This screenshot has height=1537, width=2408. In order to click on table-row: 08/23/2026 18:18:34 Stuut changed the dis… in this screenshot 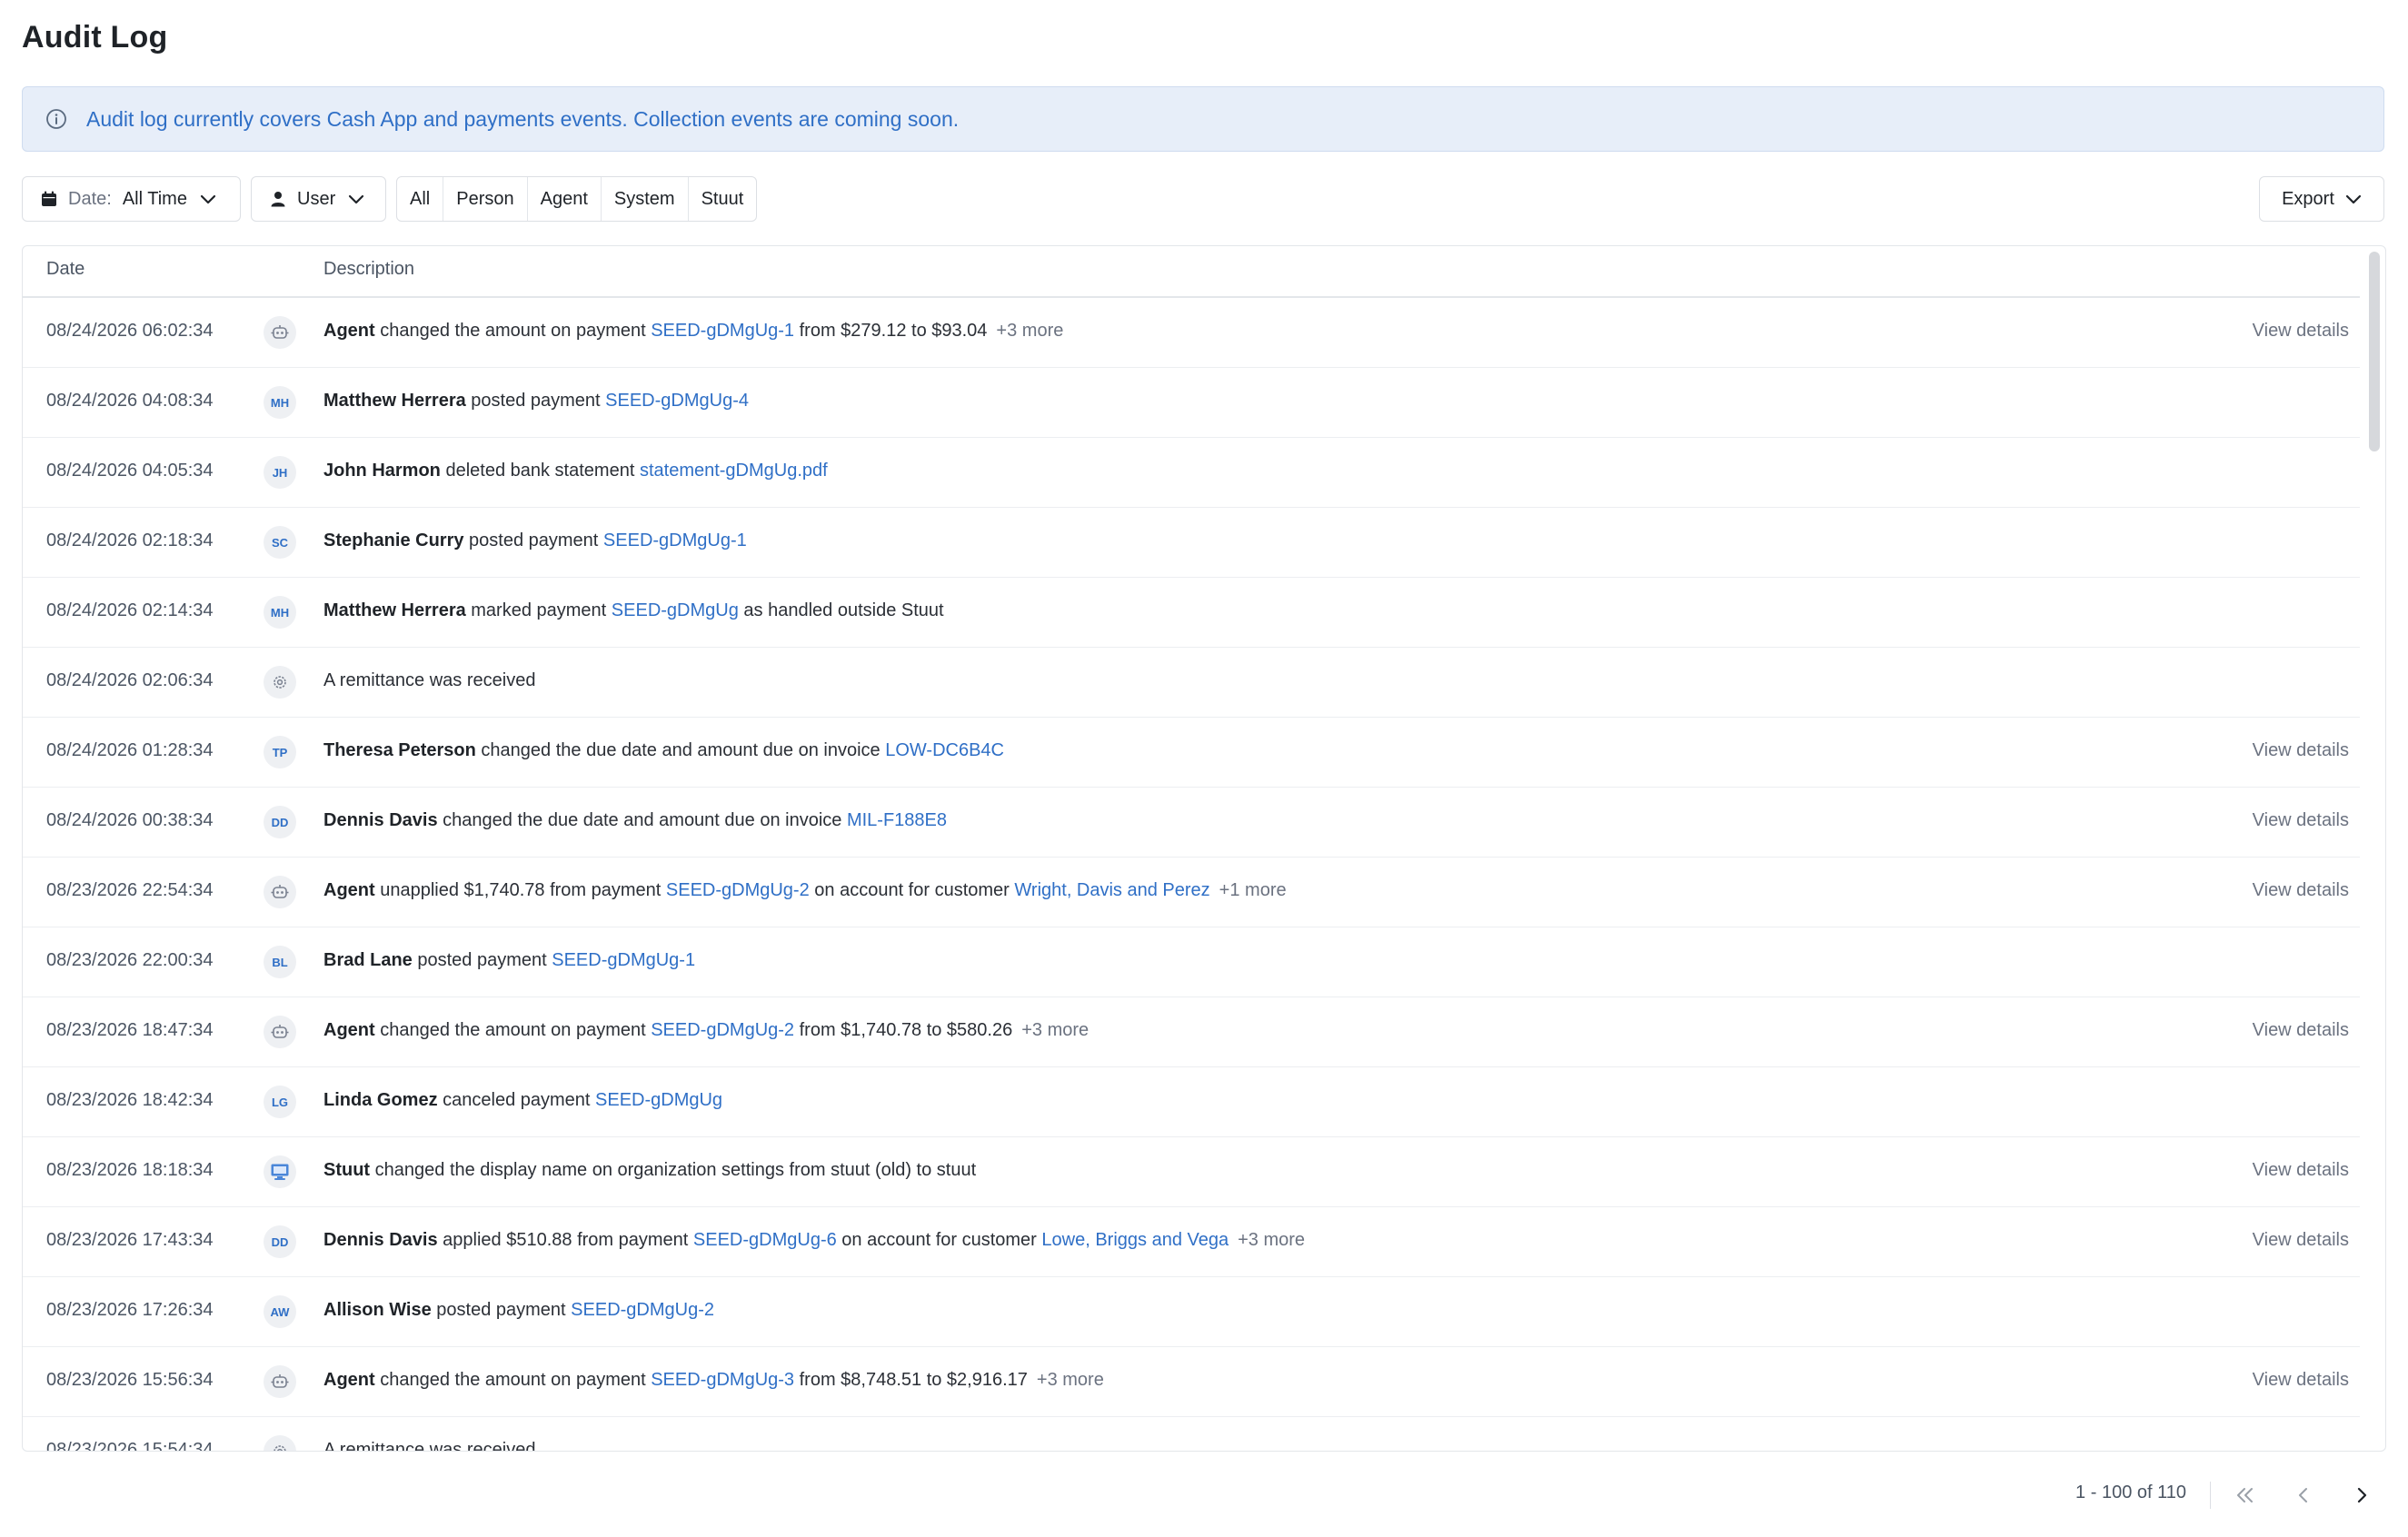, I will do `click(1191, 1172)`.